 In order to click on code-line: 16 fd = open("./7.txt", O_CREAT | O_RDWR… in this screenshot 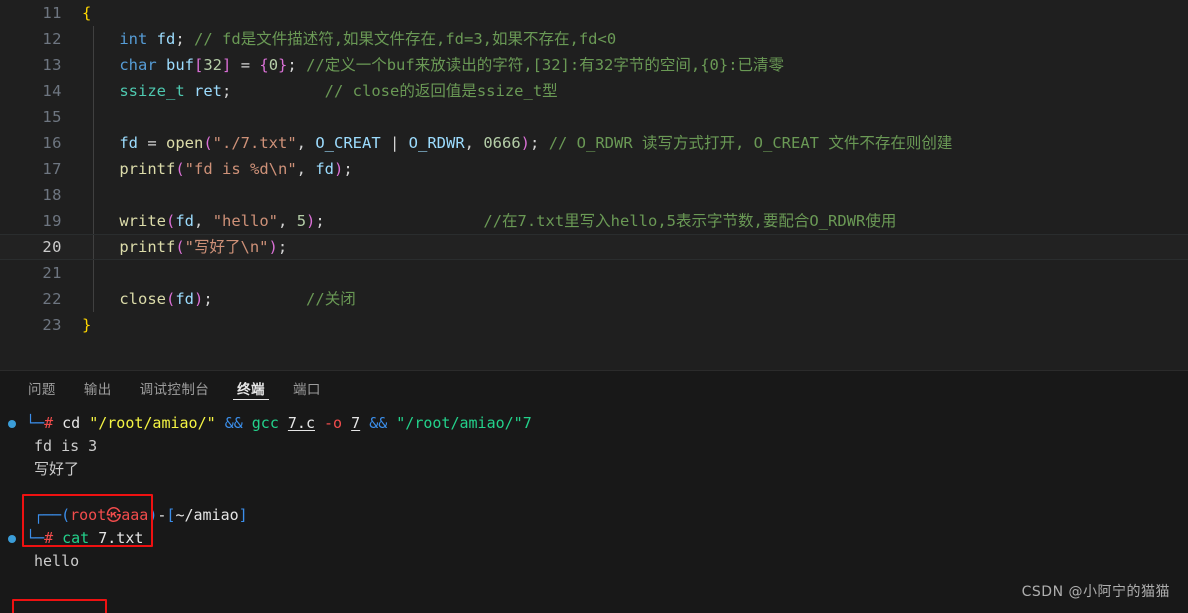, I will do `click(594, 143)`.